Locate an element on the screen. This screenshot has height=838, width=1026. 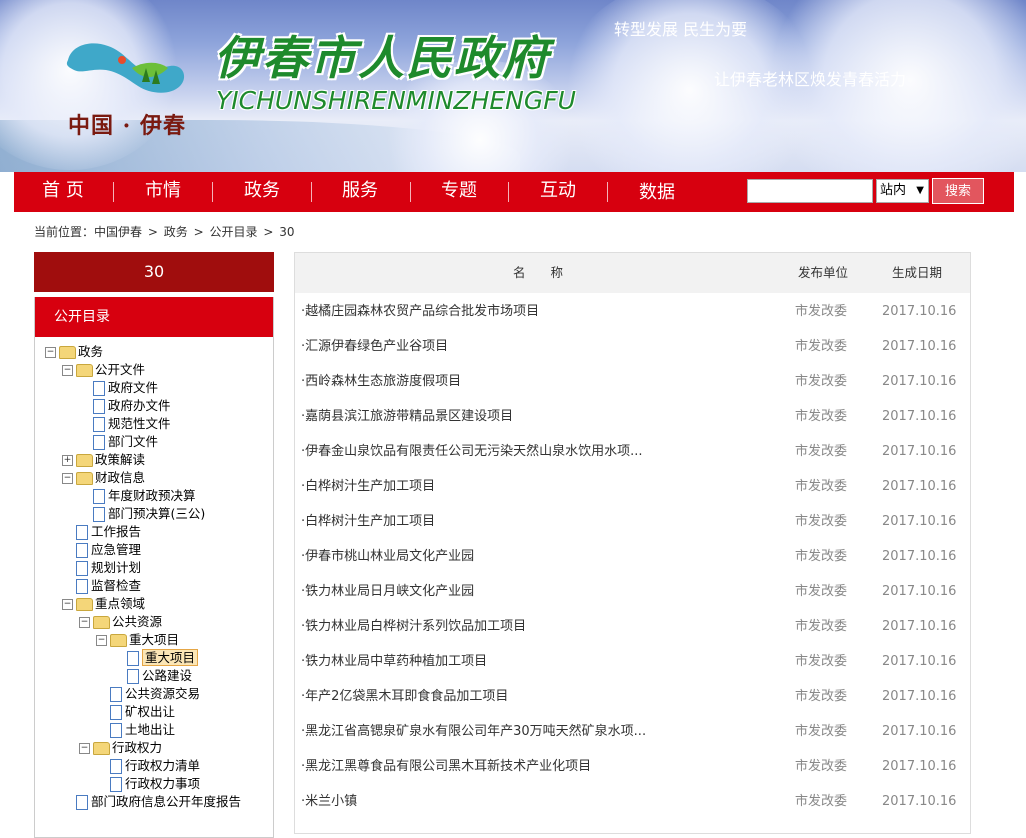
nav-item-government: 政务 is located at coordinates (262, 192).